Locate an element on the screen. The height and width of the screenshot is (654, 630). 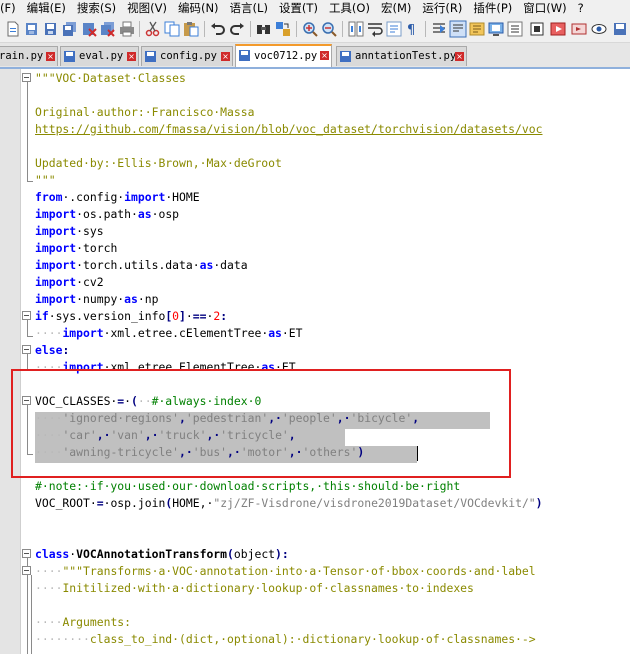
menu-plugins: 插件(P) is located at coordinates (492, 8).